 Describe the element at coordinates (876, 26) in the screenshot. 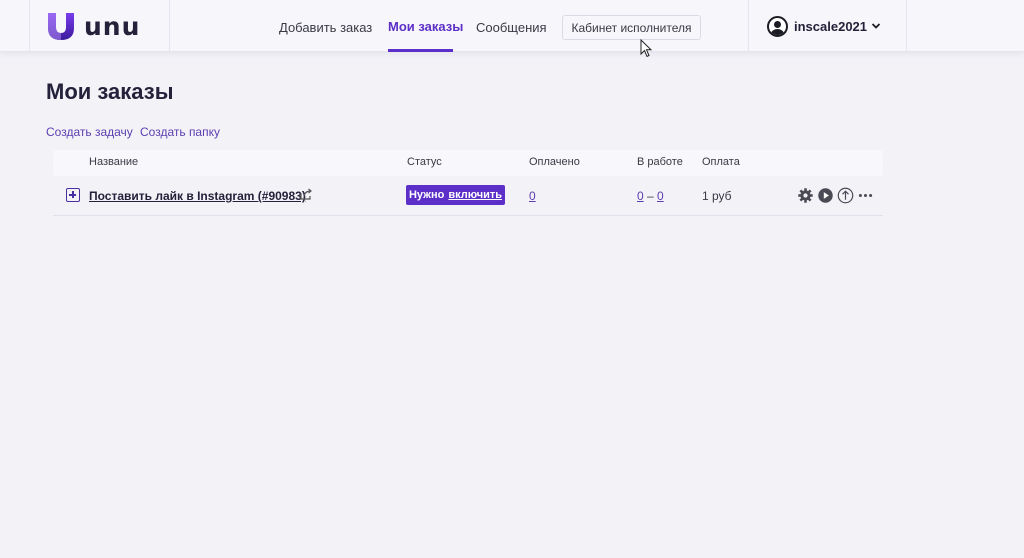

I see `chevron-down-icon` at that location.